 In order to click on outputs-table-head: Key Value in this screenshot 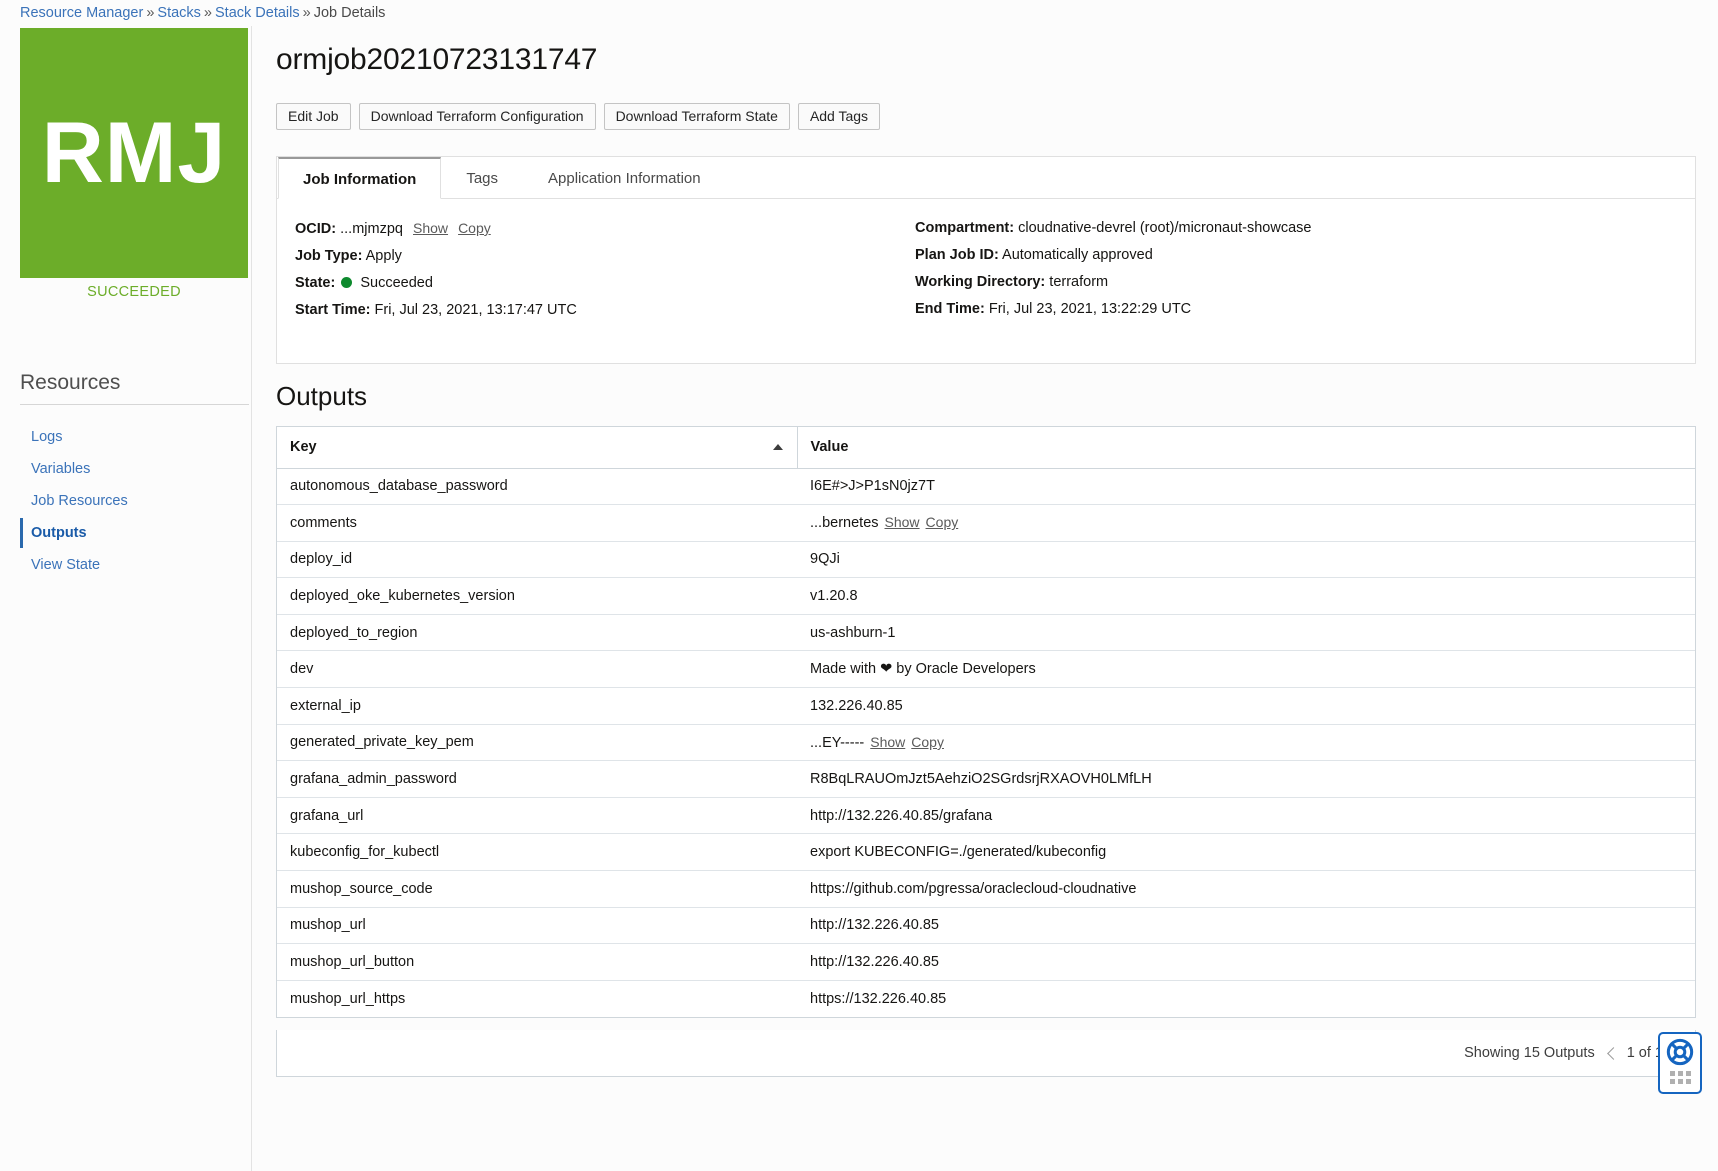, I will do `click(986, 448)`.